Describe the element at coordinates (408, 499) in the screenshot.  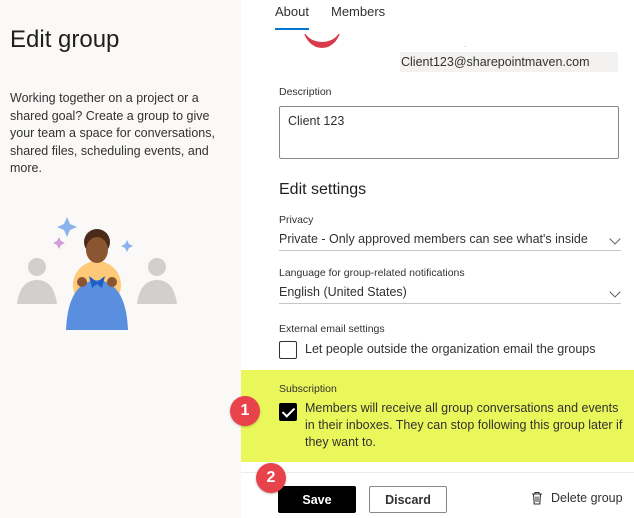
I see `discard-button: Discard` at that location.